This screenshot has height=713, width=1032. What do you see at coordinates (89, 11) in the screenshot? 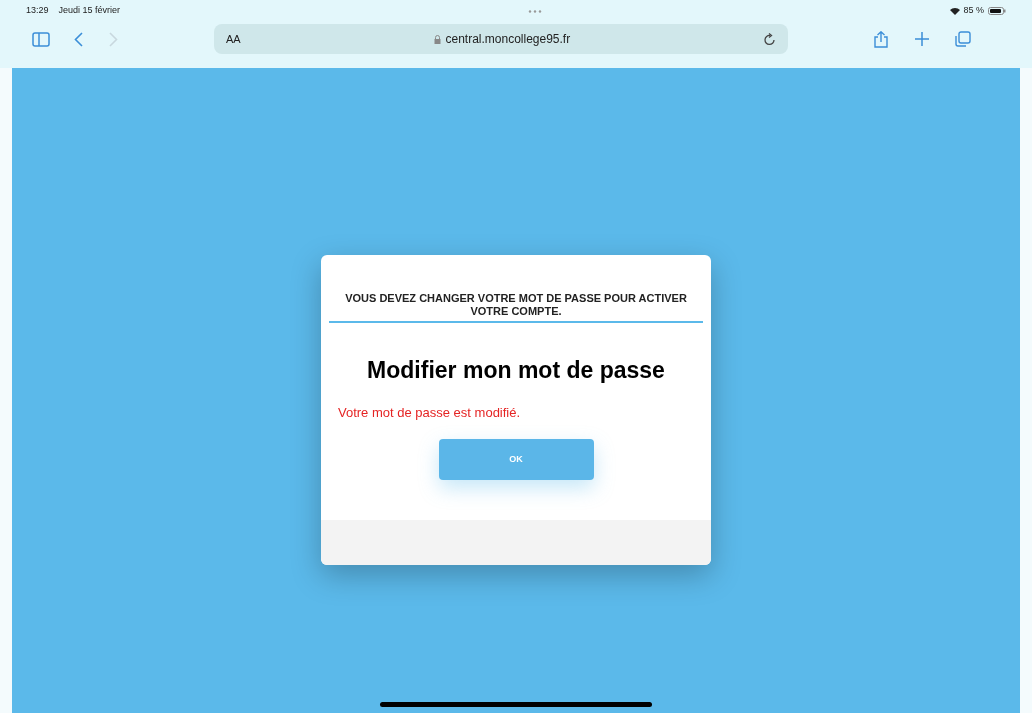
I see `status-date: Jeudi 15 février` at bounding box center [89, 11].